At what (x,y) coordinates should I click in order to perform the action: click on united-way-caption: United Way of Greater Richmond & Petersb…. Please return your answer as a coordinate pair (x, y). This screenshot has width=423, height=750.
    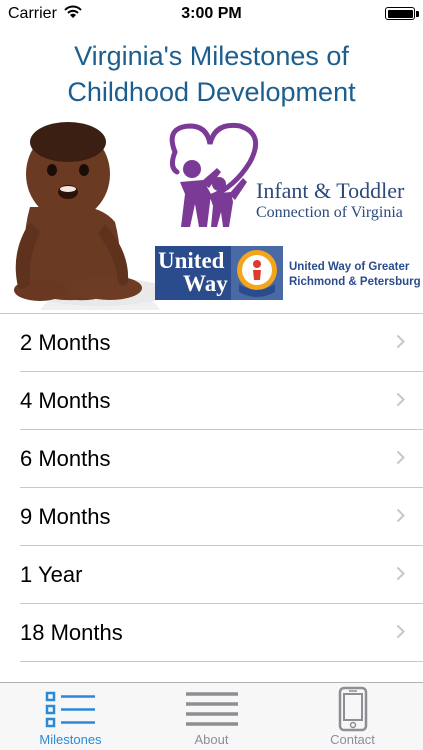
    Looking at the image, I should click on (355, 275).